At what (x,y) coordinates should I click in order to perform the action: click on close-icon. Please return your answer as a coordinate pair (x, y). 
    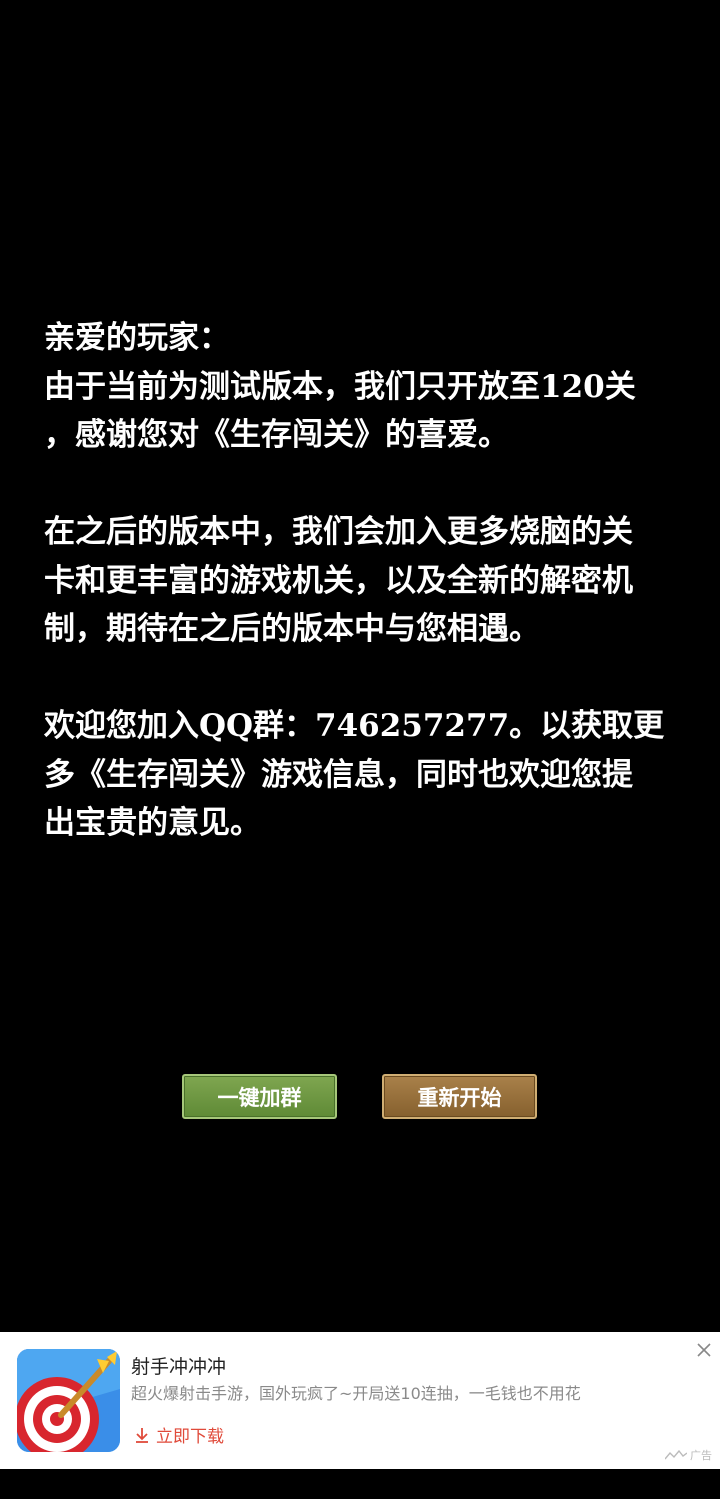
    Looking at the image, I should click on (704, 1350).